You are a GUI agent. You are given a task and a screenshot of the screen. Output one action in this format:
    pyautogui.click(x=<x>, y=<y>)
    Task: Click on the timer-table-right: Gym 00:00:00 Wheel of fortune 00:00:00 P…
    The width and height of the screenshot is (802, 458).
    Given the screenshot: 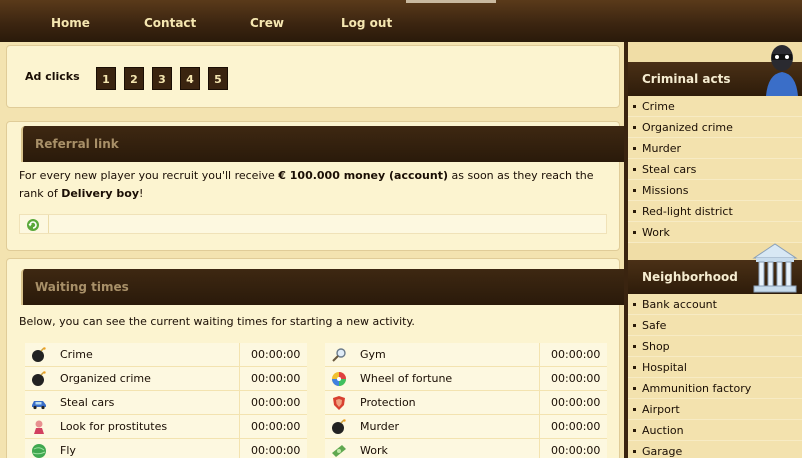 What is the action you would take?
    pyautogui.click(x=466, y=400)
    